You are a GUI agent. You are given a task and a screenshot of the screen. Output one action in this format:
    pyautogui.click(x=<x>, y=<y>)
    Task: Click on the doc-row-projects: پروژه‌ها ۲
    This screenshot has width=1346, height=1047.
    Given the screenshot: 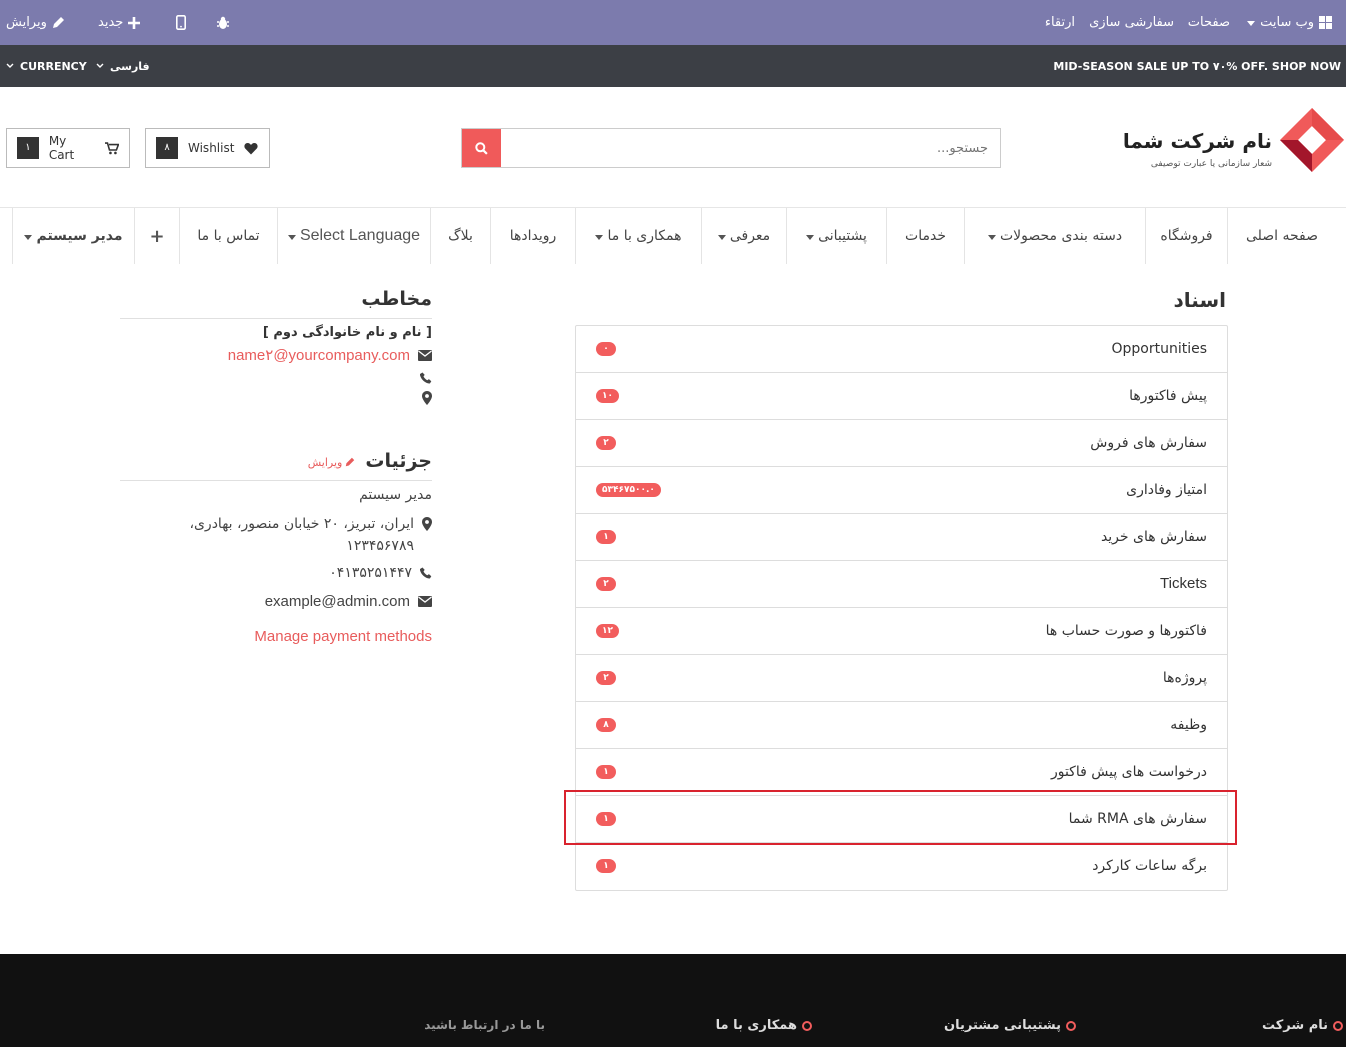 What is the action you would take?
    pyautogui.click(x=901, y=678)
    